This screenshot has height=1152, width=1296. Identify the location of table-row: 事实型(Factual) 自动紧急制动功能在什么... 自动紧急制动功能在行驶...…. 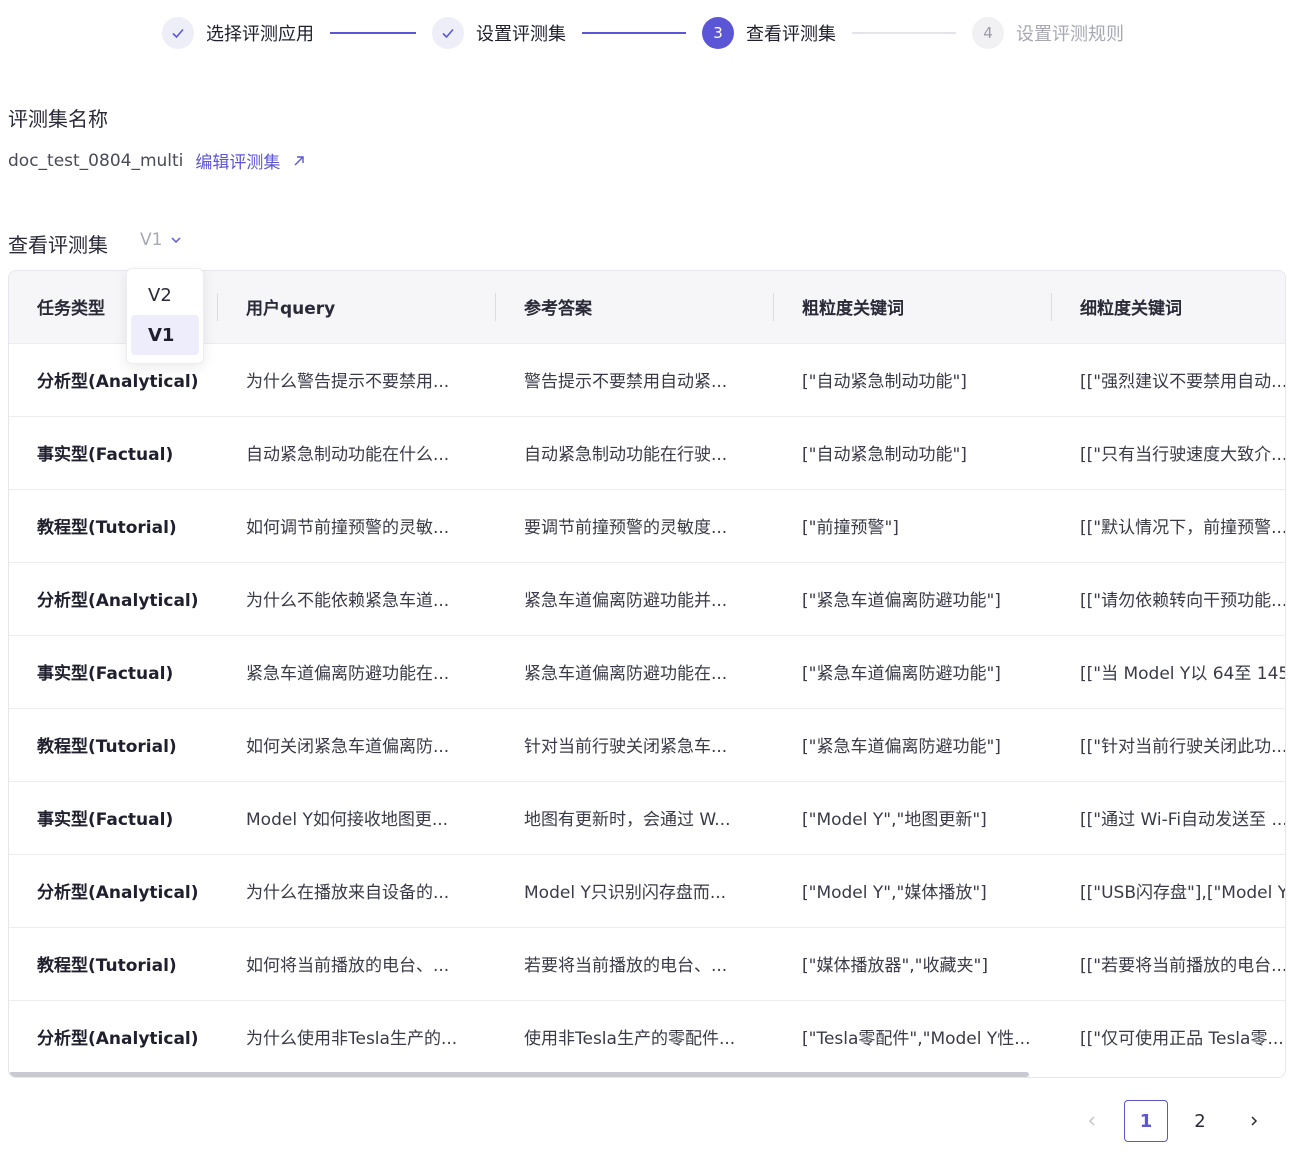
(647, 452).